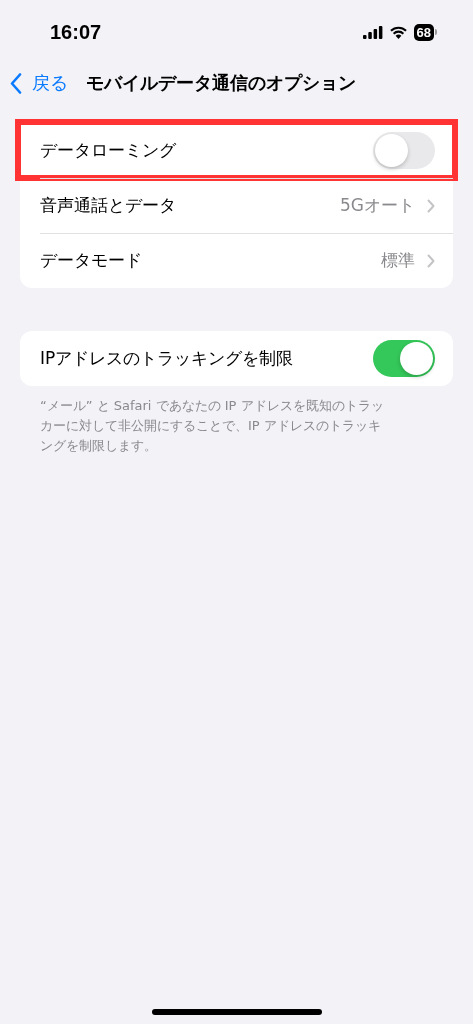 The height and width of the screenshot is (1024, 473). What do you see at coordinates (398, 260) in the screenshot?
I see `row-value: 標準` at bounding box center [398, 260].